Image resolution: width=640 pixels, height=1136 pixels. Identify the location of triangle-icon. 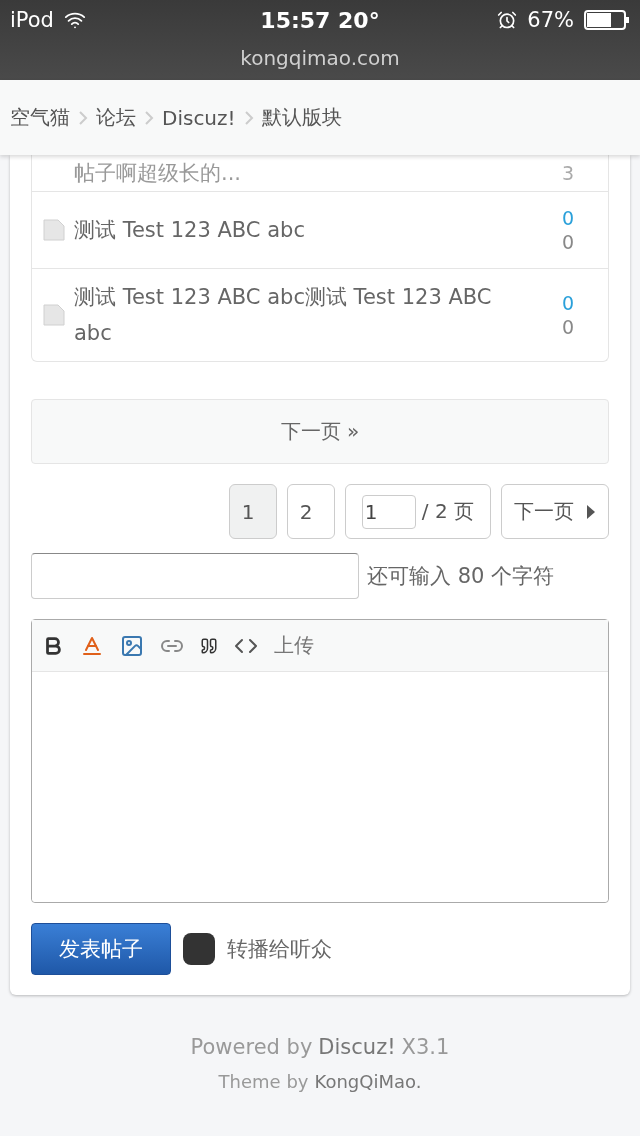
(591, 511).